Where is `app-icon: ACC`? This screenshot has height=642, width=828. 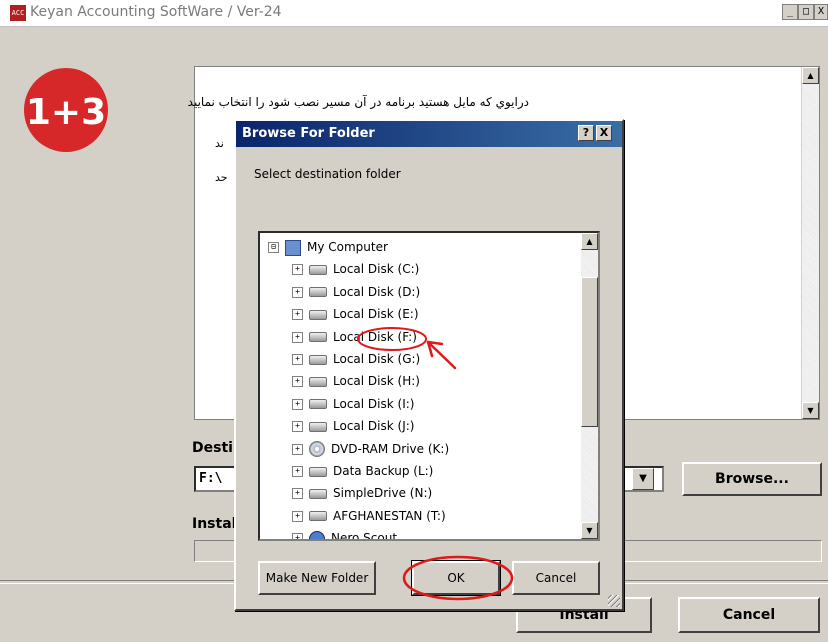
app-icon: ACC is located at coordinates (18, 13).